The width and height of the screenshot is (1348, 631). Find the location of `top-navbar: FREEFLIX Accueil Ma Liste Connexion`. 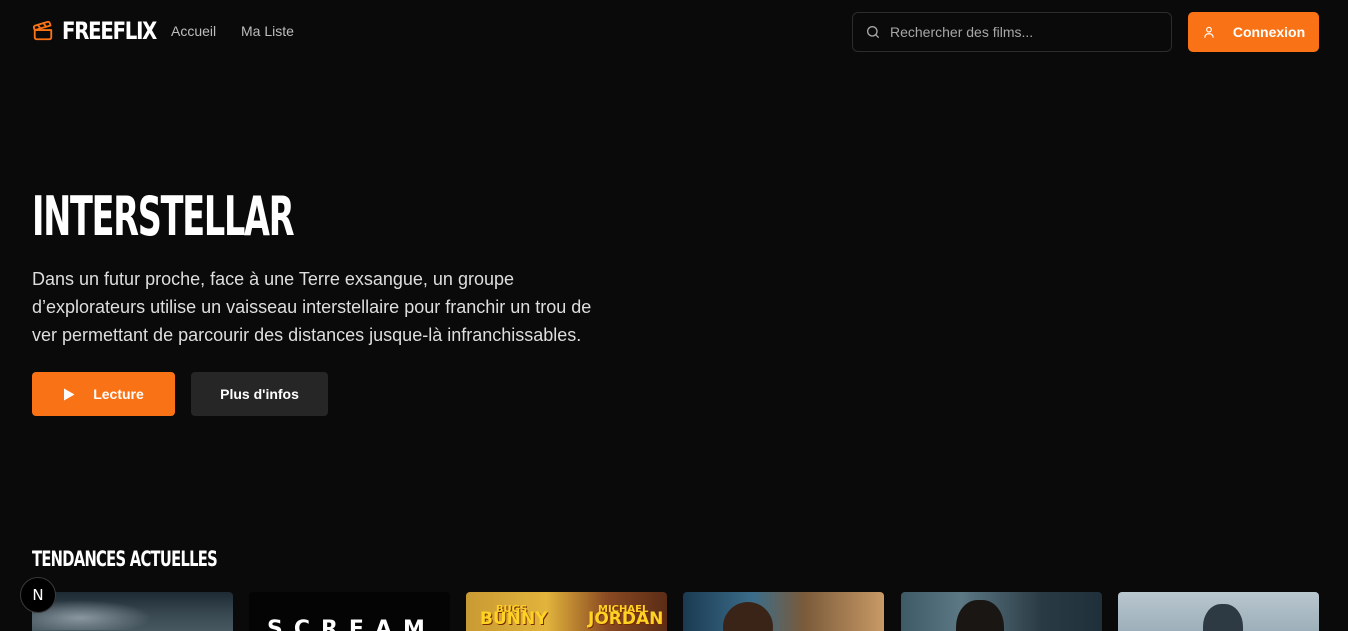

top-navbar: FREEFLIX Accueil Ma Liste Connexion is located at coordinates (674, 32).